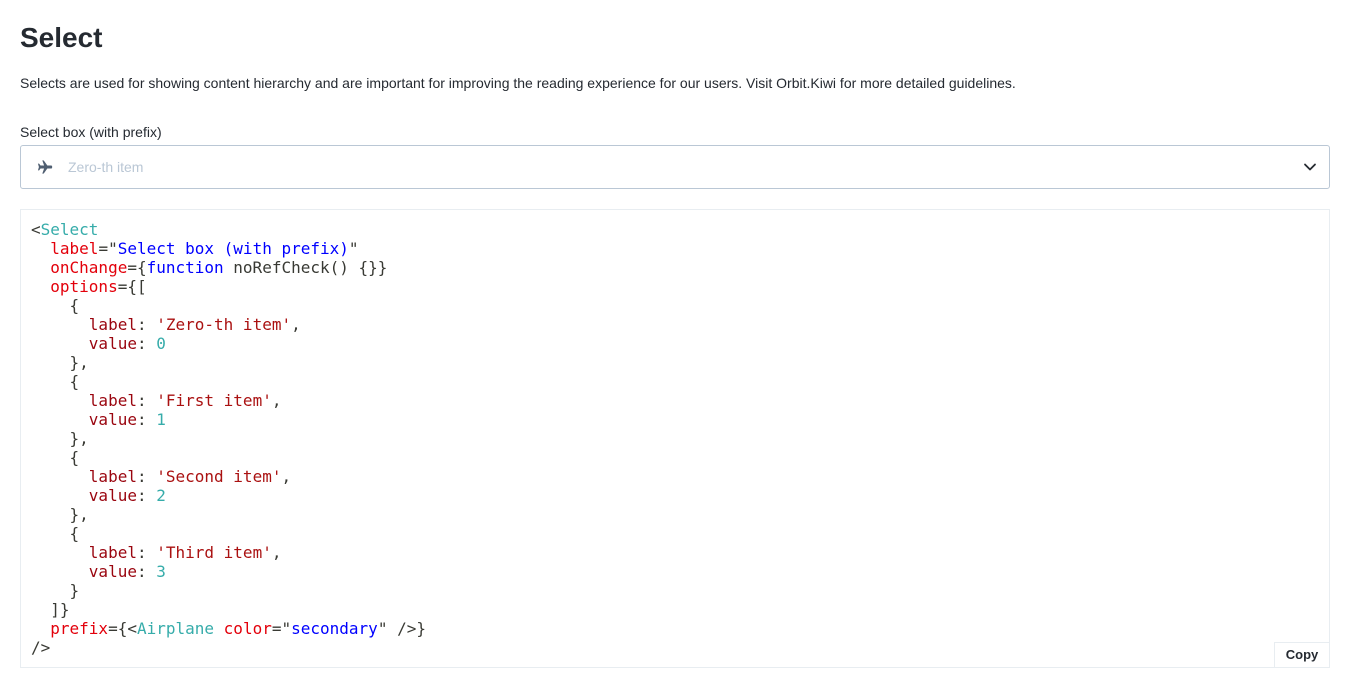  Describe the element at coordinates (675, 167) in the screenshot. I see `select-box: Zero-th item` at that location.